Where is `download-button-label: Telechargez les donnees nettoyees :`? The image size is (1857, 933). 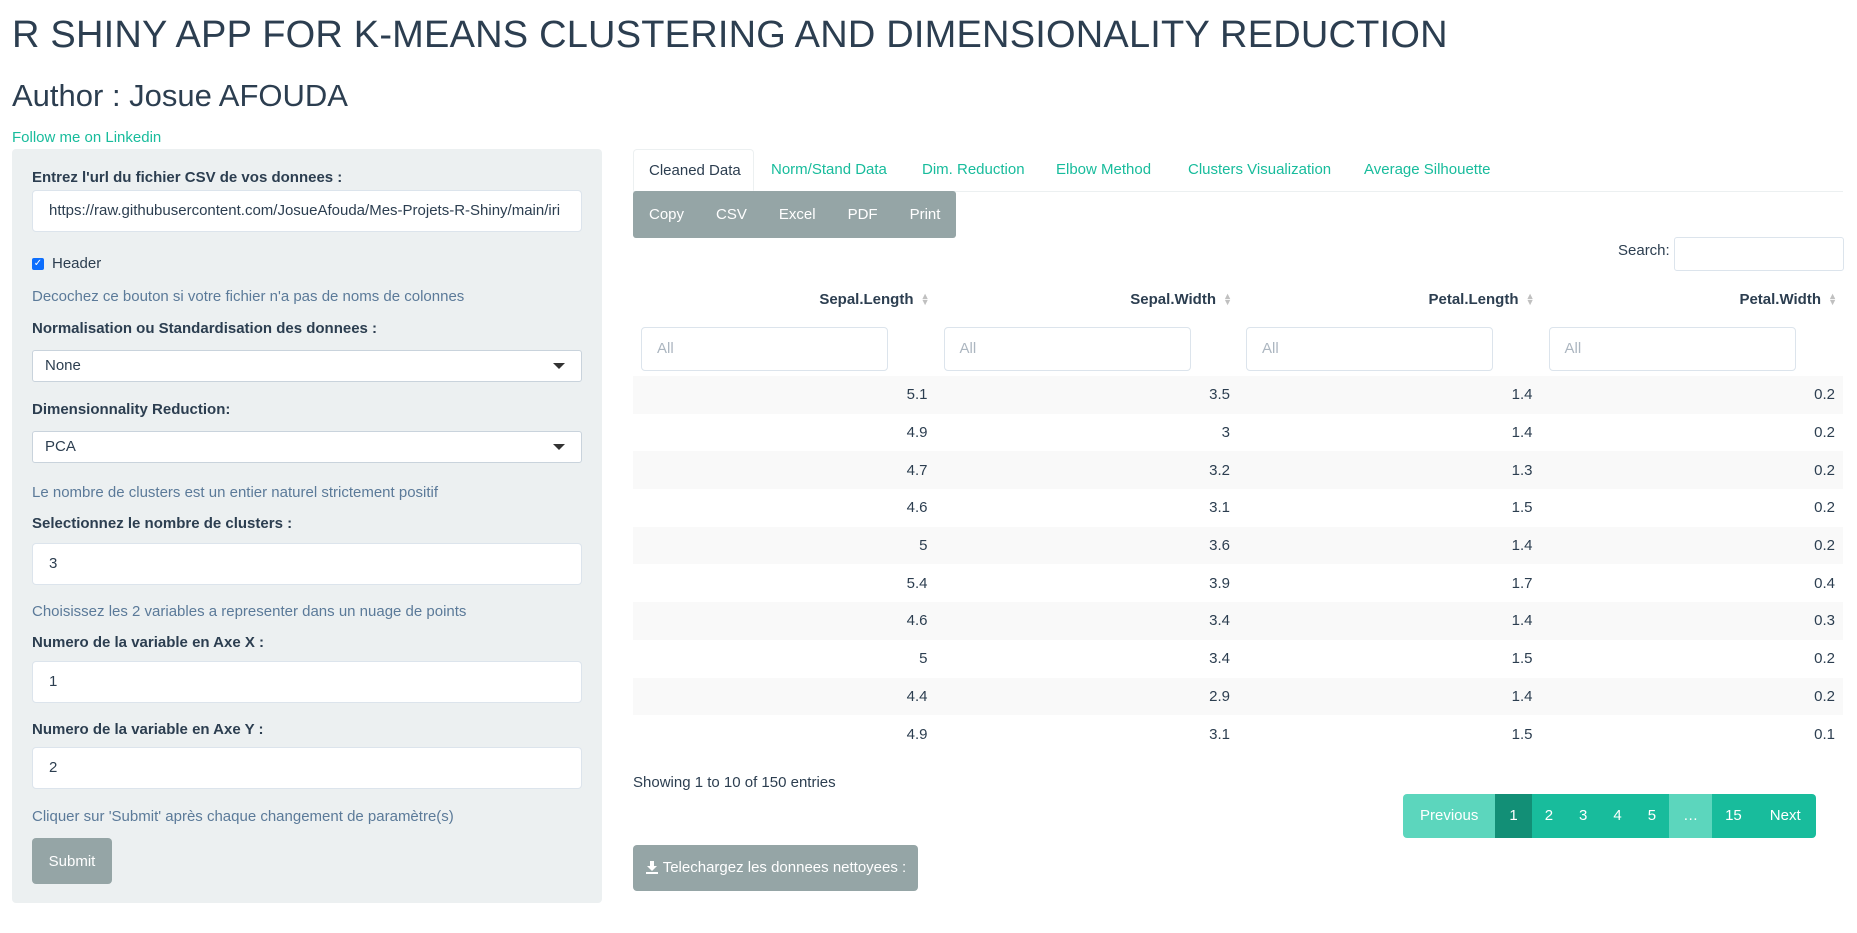
download-button-label: Telechargez les donnees nettoyees : is located at coordinates (784, 867).